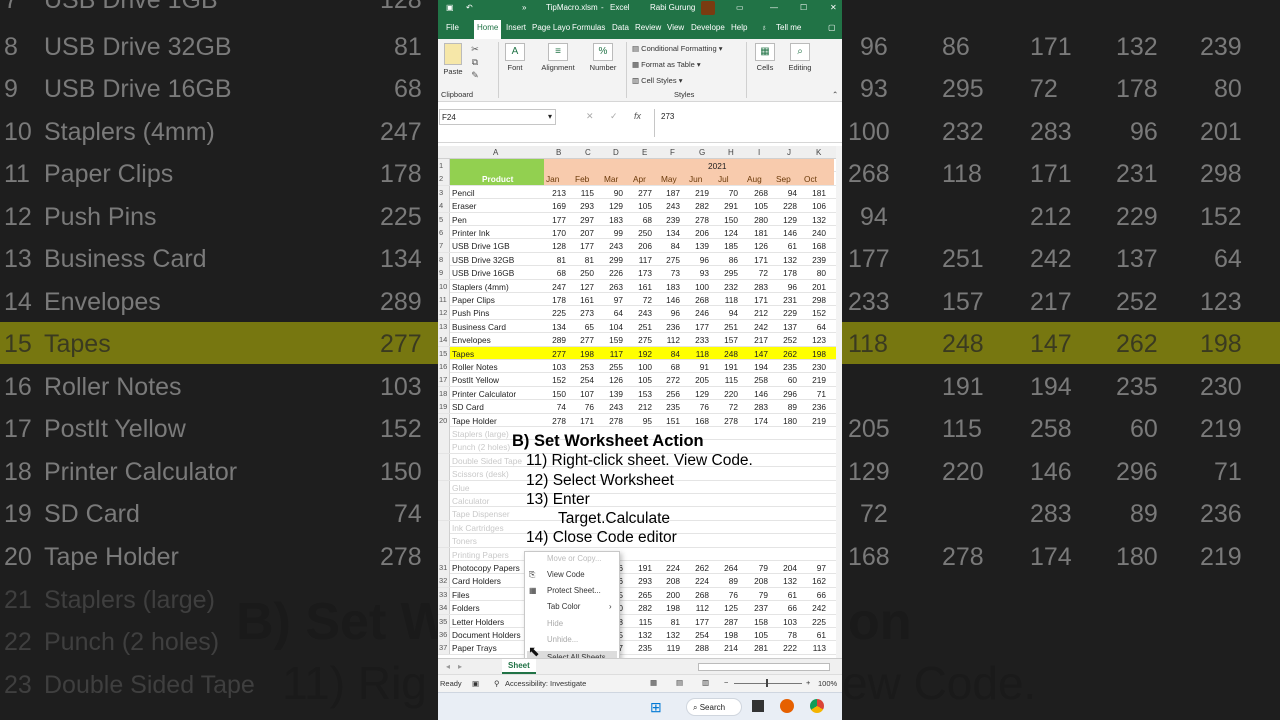 This screenshot has height=720, width=1280. What do you see at coordinates (611, 220) in the screenshot?
I see `value-cell: 183` at bounding box center [611, 220].